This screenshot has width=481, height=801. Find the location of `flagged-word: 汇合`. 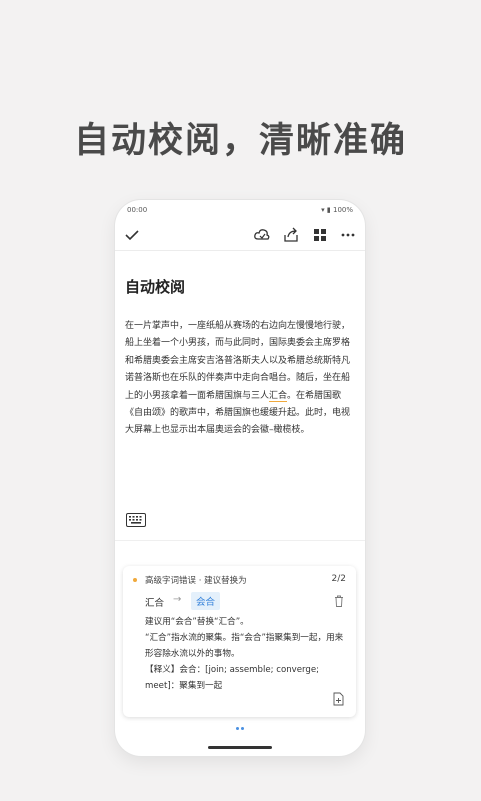

flagged-word: 汇合 is located at coordinates (278, 396).